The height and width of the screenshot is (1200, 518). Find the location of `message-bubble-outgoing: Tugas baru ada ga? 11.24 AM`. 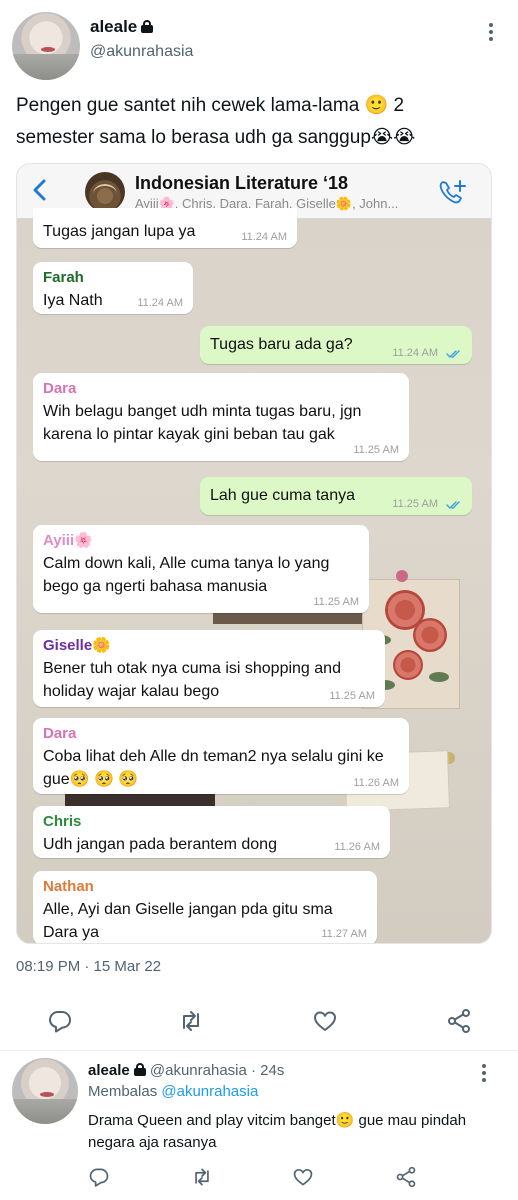

message-bubble-outgoing: Tugas baru ada ga? 11.24 AM is located at coordinates (336, 345).